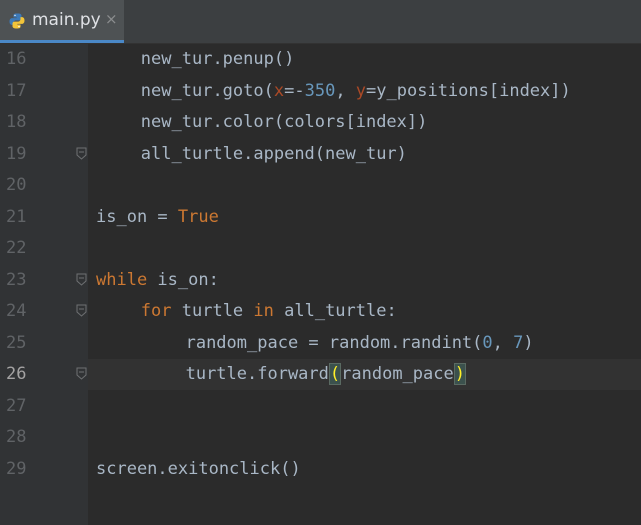  I want to click on line-number: 17, so click(16, 90).